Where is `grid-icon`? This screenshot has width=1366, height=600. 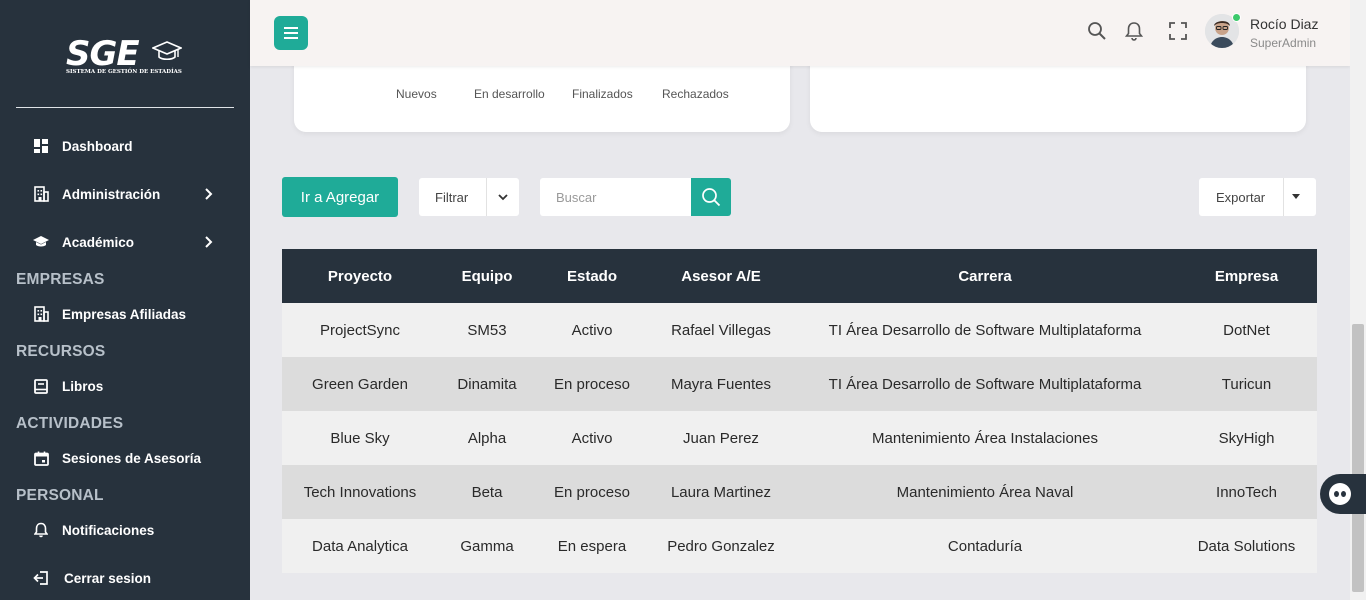
grid-icon is located at coordinates (41, 146).